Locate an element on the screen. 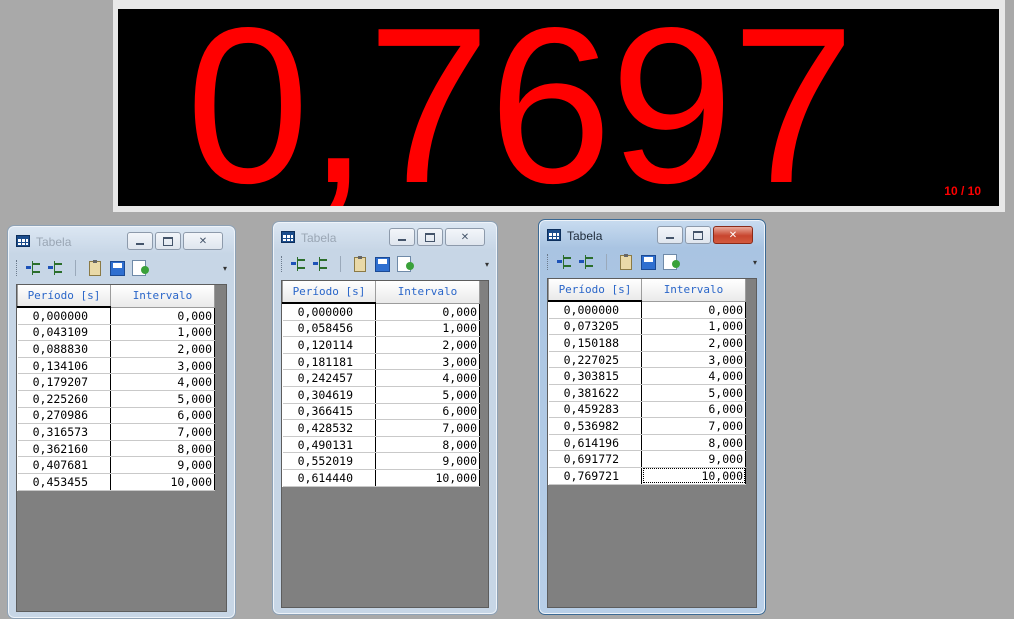 This screenshot has width=1014, height=619. table-row: 0,227025 3,000 is located at coordinates (647, 360).